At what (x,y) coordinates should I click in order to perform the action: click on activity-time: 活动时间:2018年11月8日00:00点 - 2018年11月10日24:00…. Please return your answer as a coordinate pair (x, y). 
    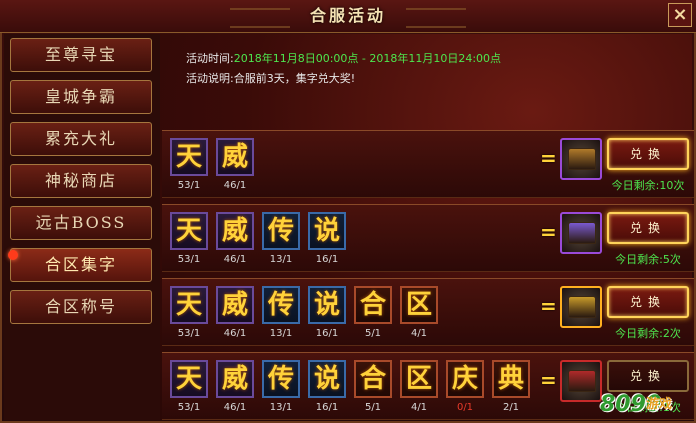
    Looking at the image, I should click on (343, 58).